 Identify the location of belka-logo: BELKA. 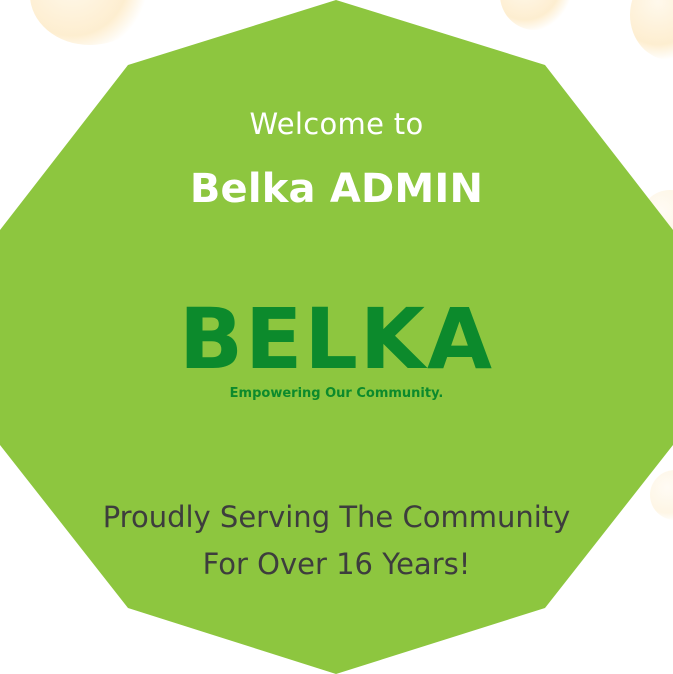
(336, 339).